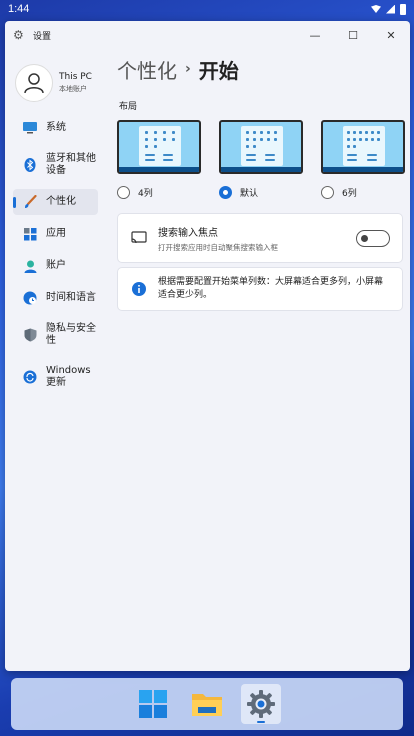  Describe the element at coordinates (145, 194) in the screenshot. I see `layout-label: 4列` at that location.